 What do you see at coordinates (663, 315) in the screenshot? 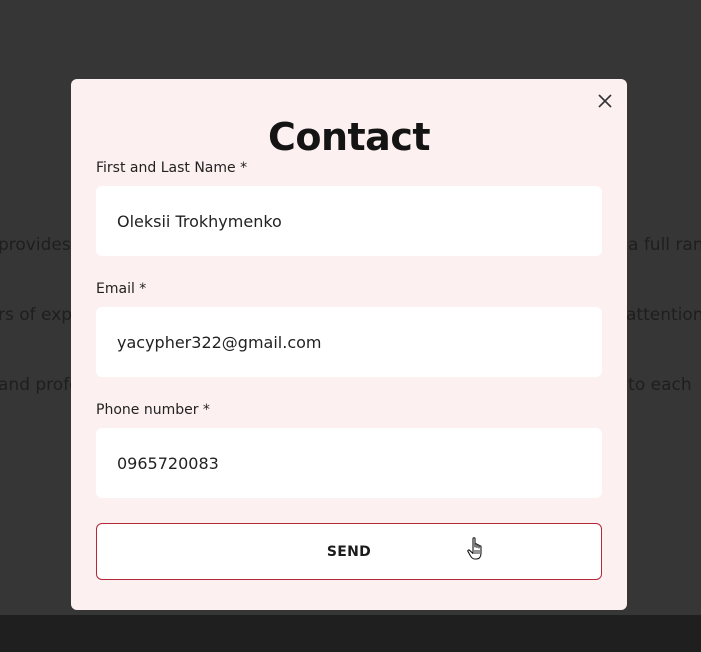
I see `background-text: attention` at bounding box center [663, 315].